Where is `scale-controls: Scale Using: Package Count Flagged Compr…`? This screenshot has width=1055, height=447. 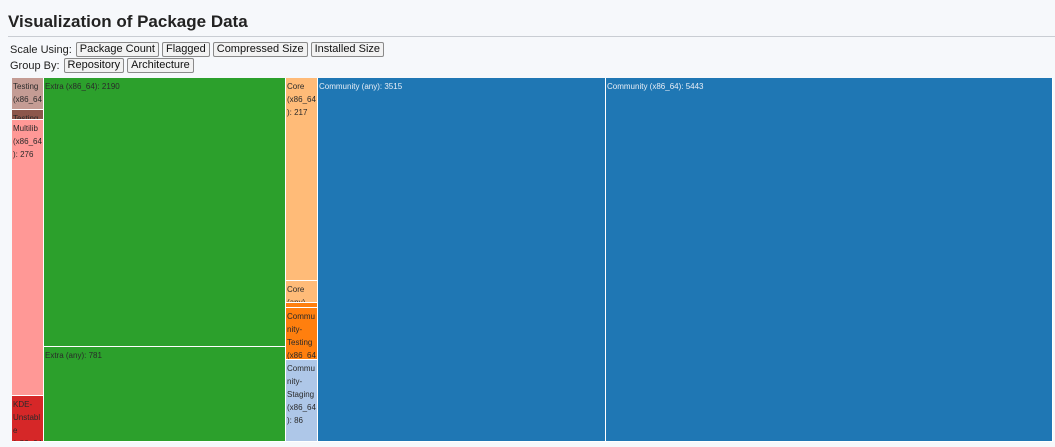 scale-controls: Scale Using: Package Count Flagged Compr… is located at coordinates (197, 49).